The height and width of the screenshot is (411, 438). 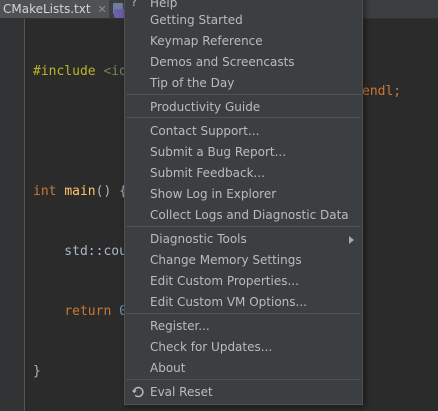 I want to click on line-gutter, so click(x=12, y=215).